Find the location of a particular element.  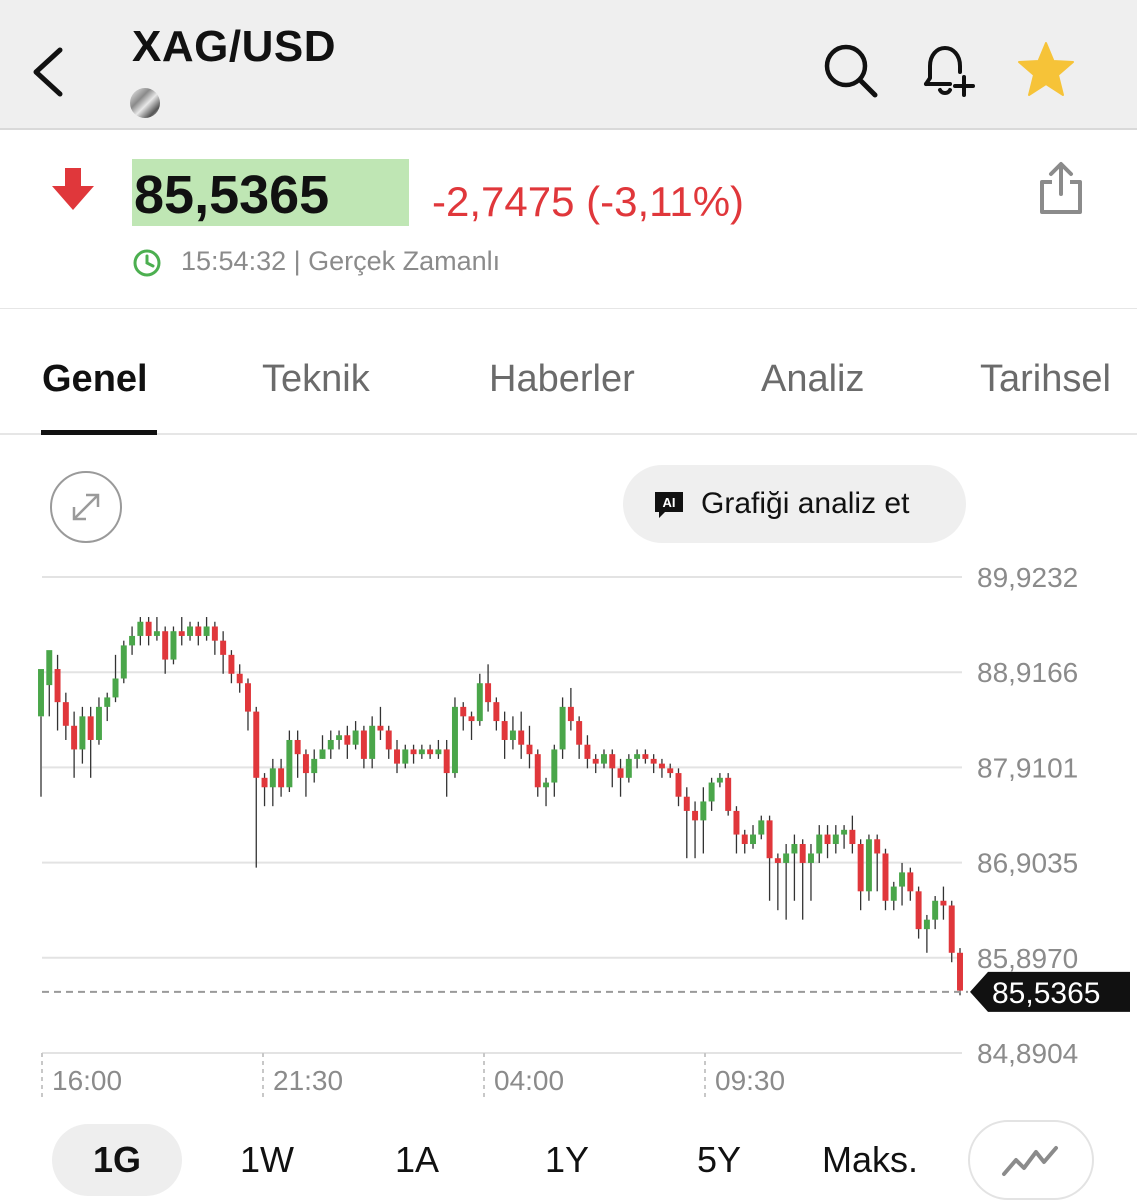

ai-analyze-button: AI Grafiği analiz et is located at coordinates (794, 504).